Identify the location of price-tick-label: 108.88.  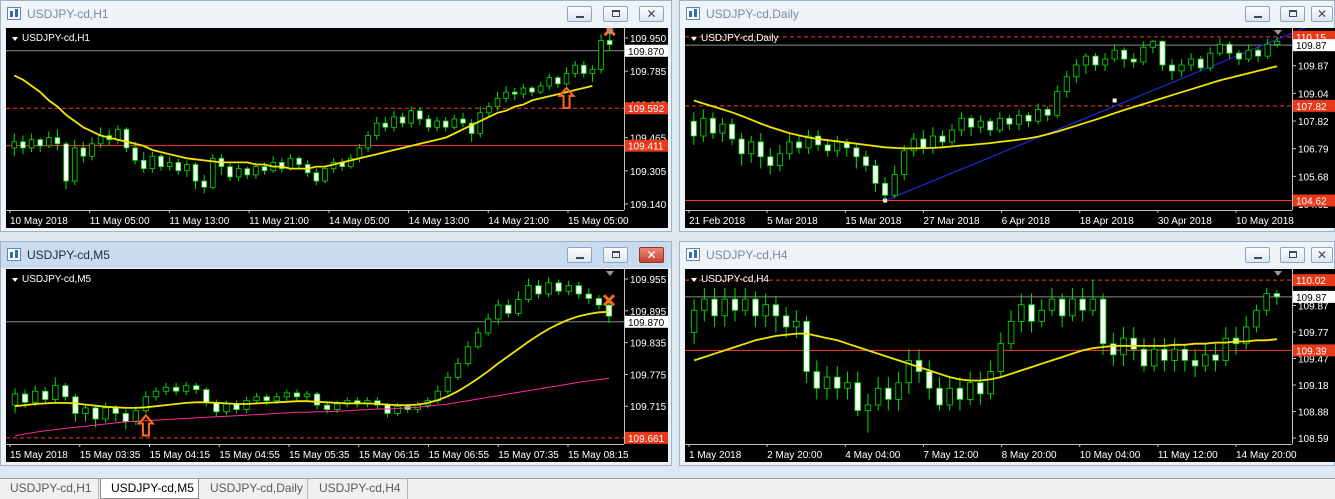
(1313, 413).